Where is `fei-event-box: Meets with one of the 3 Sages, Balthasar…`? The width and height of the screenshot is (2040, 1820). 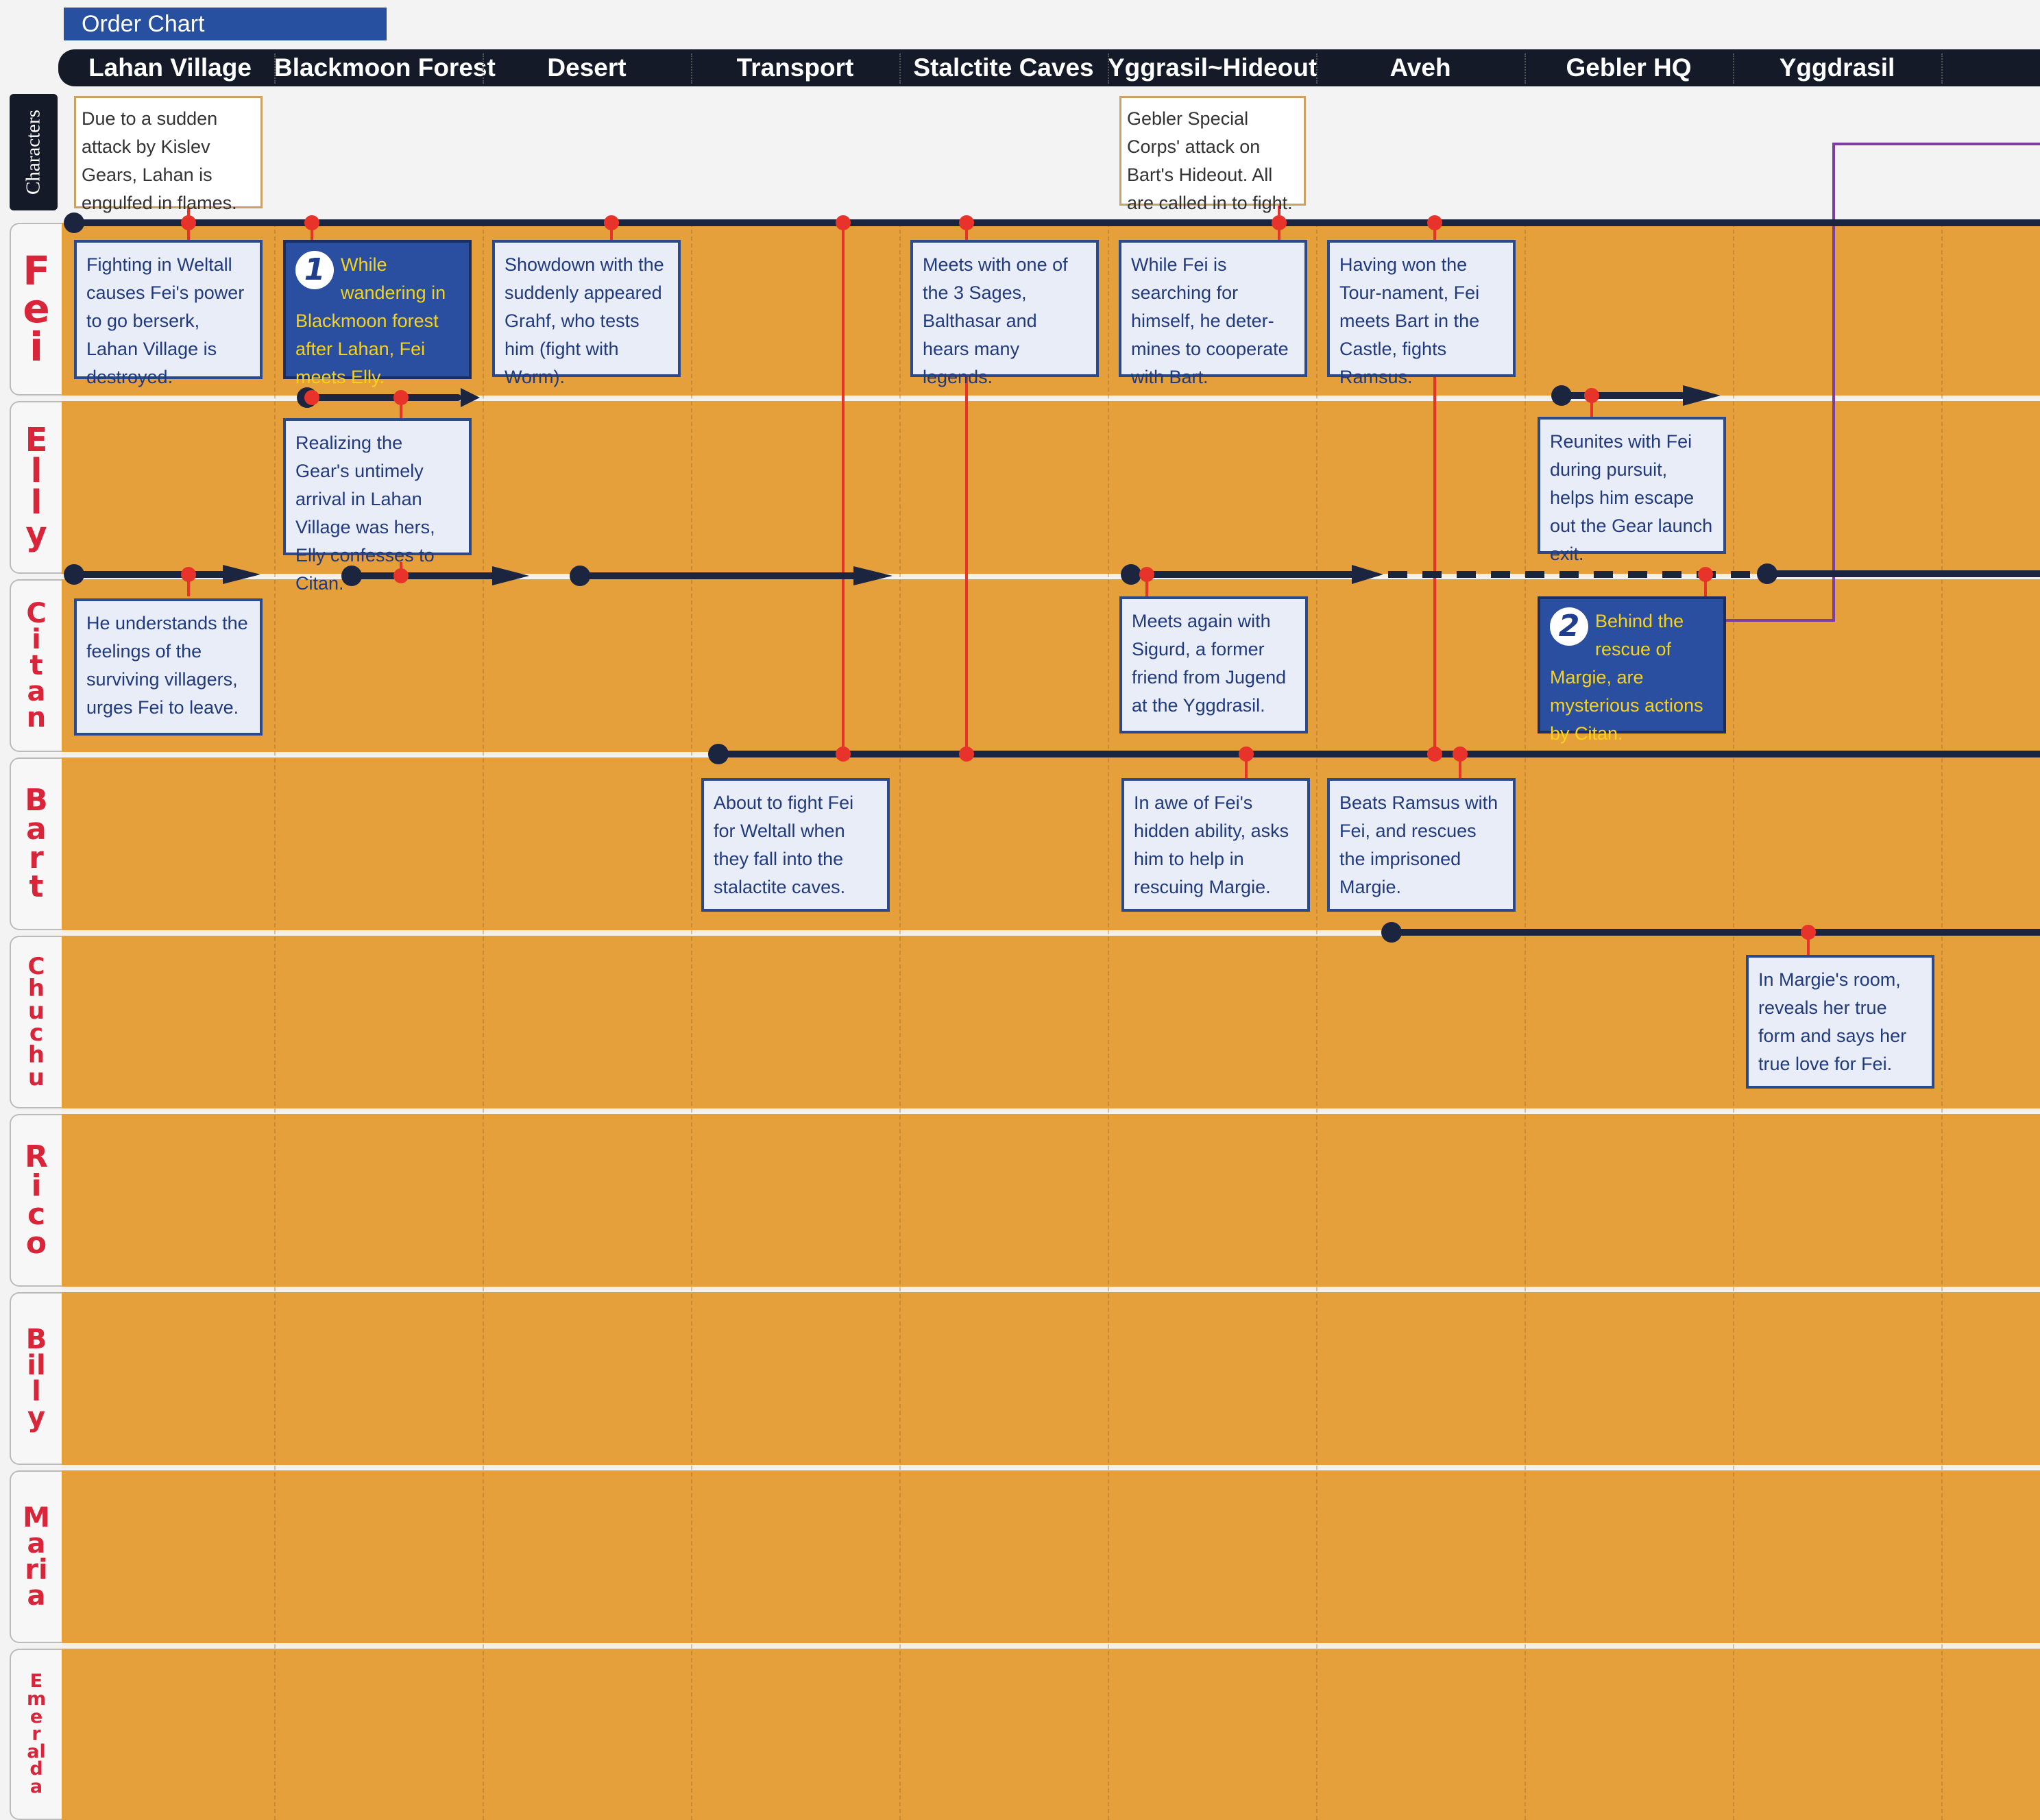 fei-event-box: Meets with one of the 3 Sages, Balthasar… is located at coordinates (1004, 313).